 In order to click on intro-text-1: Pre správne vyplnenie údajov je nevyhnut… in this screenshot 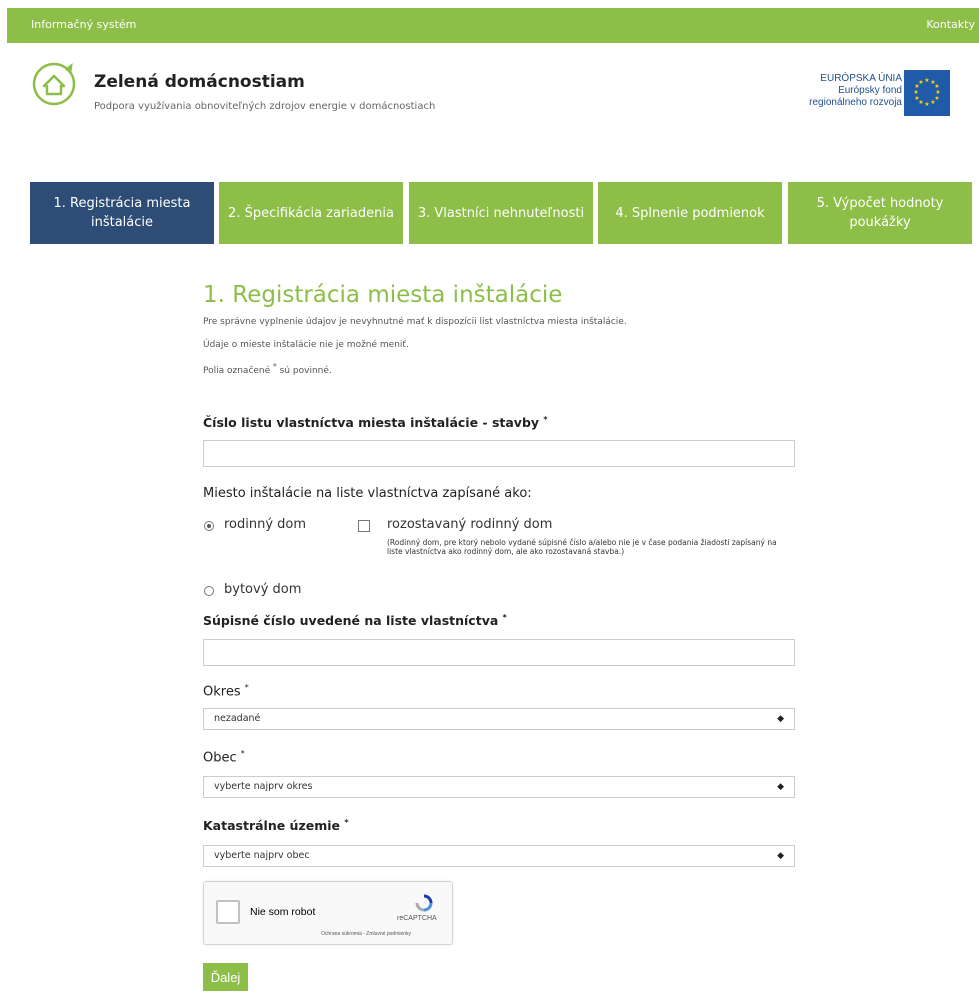, I will do `click(415, 322)`.